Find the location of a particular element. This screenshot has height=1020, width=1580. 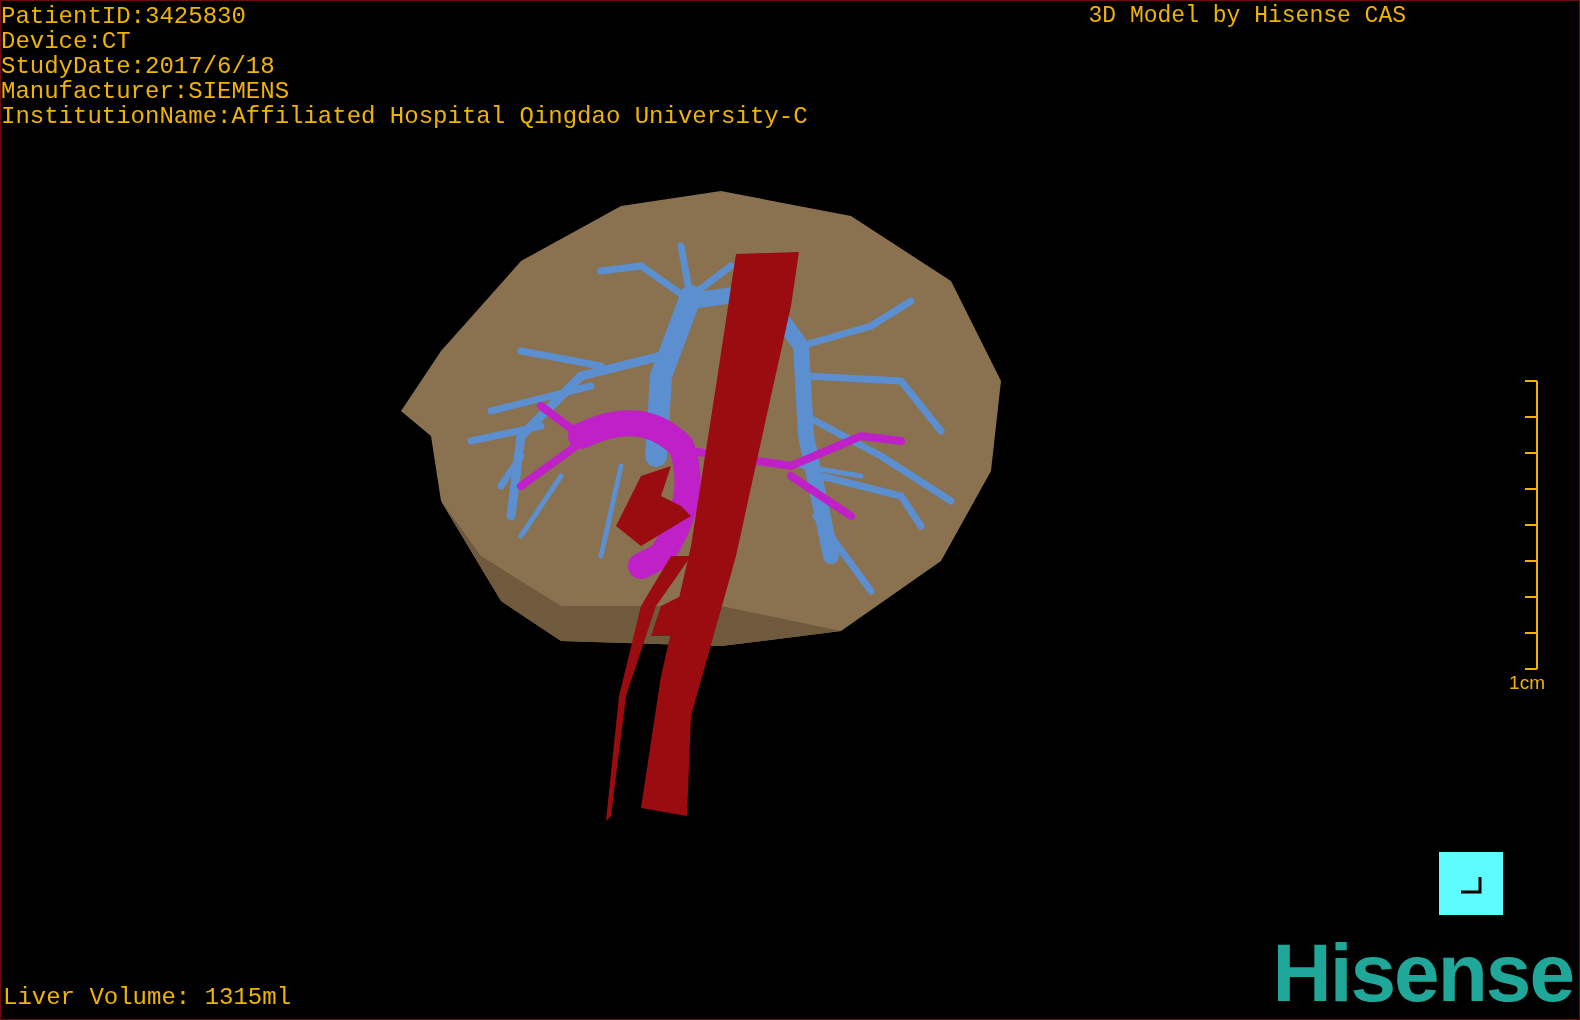

corner-button is located at coordinates (1471, 883).